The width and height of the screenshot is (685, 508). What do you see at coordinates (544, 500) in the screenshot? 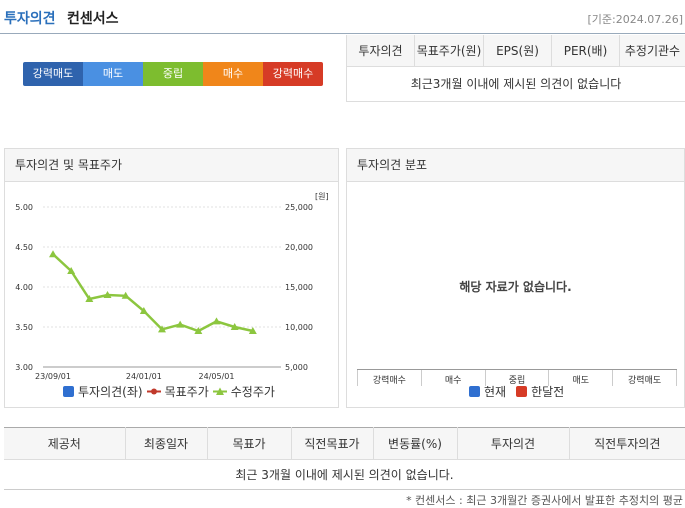
I see `footnote: * 컨센서스 : 최근 3개월간 증권사에서 발표한 추정치의 평균` at bounding box center [544, 500].